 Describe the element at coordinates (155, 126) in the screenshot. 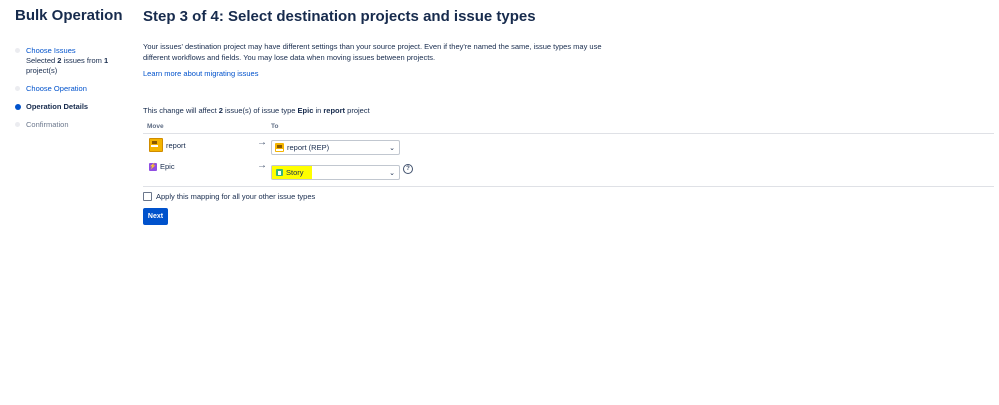

I see `col-move-header: Move` at that location.